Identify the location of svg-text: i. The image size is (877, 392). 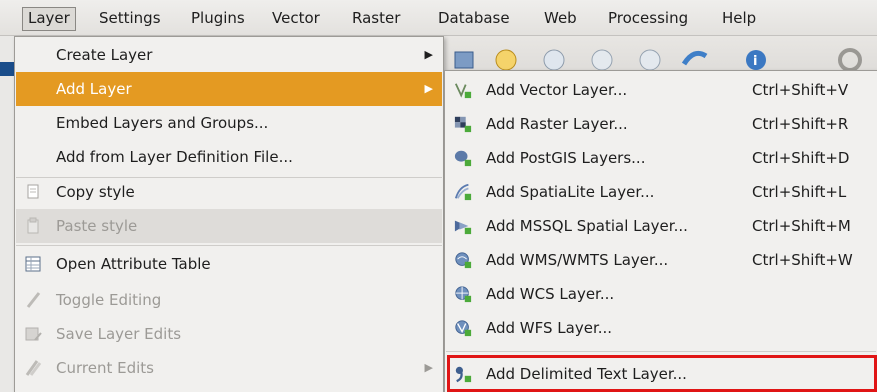
(755, 61).